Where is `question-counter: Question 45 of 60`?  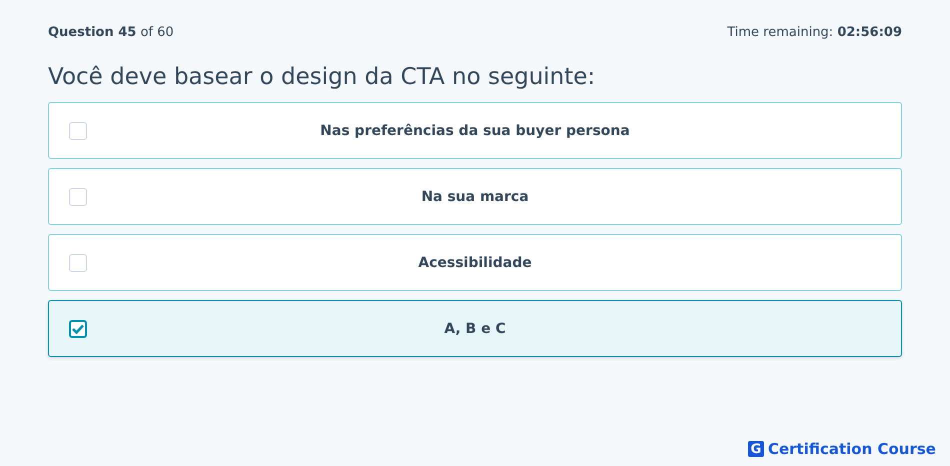 question-counter: Question 45 of 60 is located at coordinates (111, 32).